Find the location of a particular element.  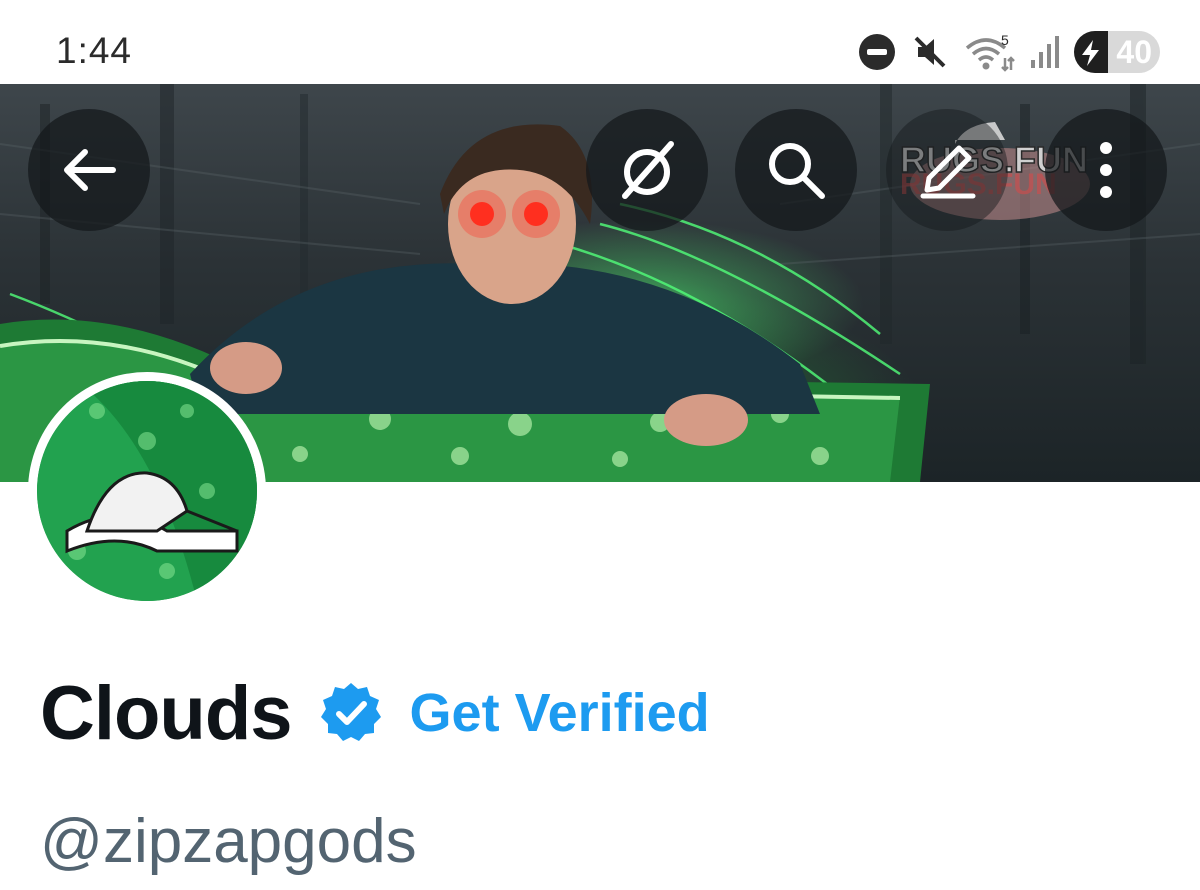

battery-indicator: 40 is located at coordinates (1117, 52).